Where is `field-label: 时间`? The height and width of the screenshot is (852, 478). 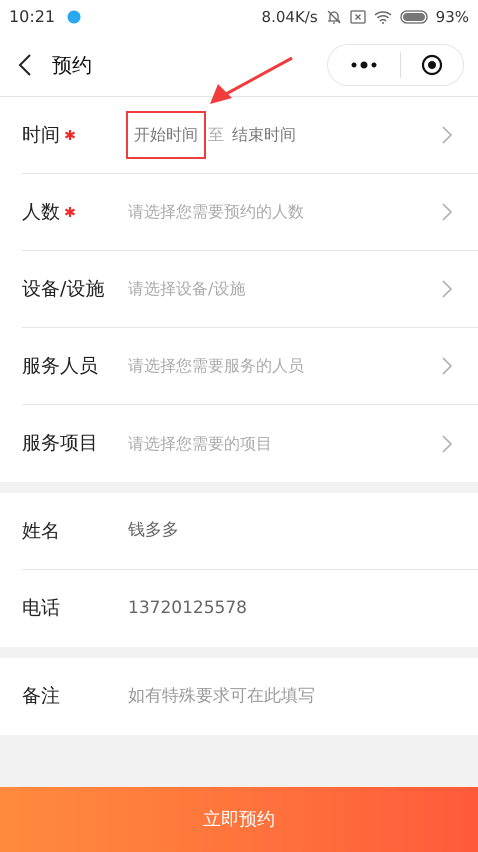 field-label: 时间 is located at coordinates (41, 135).